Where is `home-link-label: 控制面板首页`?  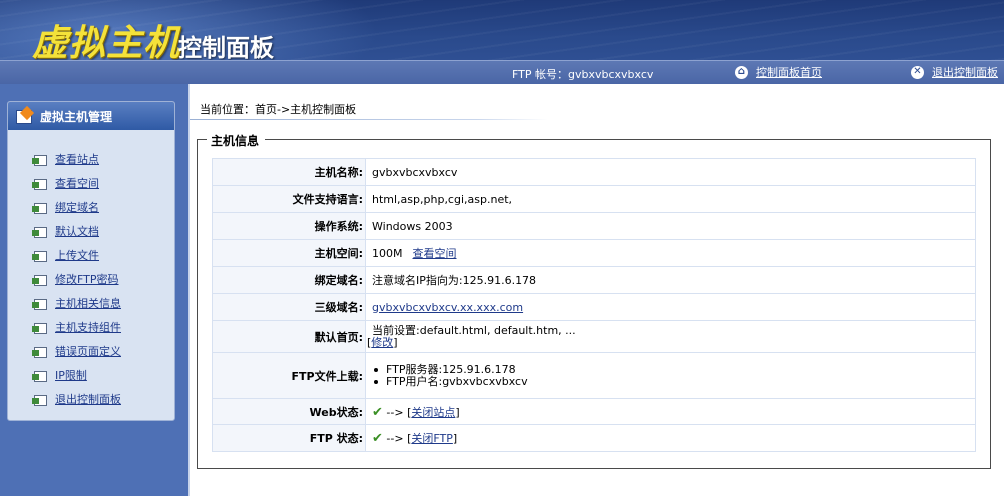
home-link-label: 控制面板首页 is located at coordinates (789, 72).